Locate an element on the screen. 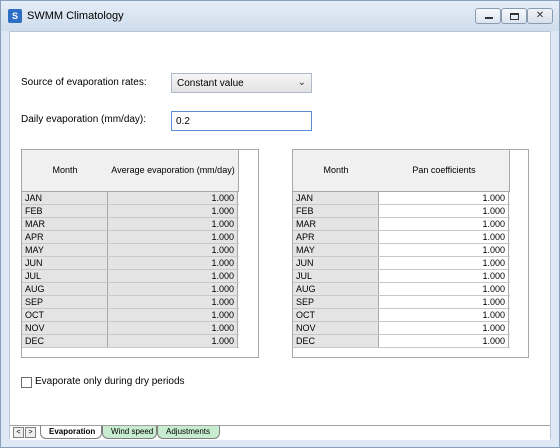 The height and width of the screenshot is (448, 560). average-evaporation-row: JUN 1.000 is located at coordinates (130, 263).